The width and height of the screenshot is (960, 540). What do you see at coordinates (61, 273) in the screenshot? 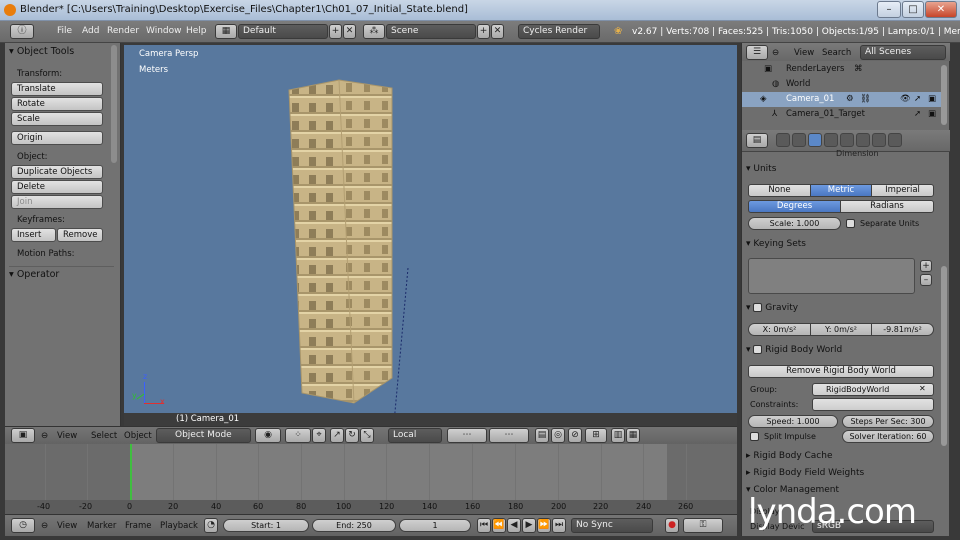
I see `operator-panel-header: ▾ Operator` at bounding box center [61, 273].